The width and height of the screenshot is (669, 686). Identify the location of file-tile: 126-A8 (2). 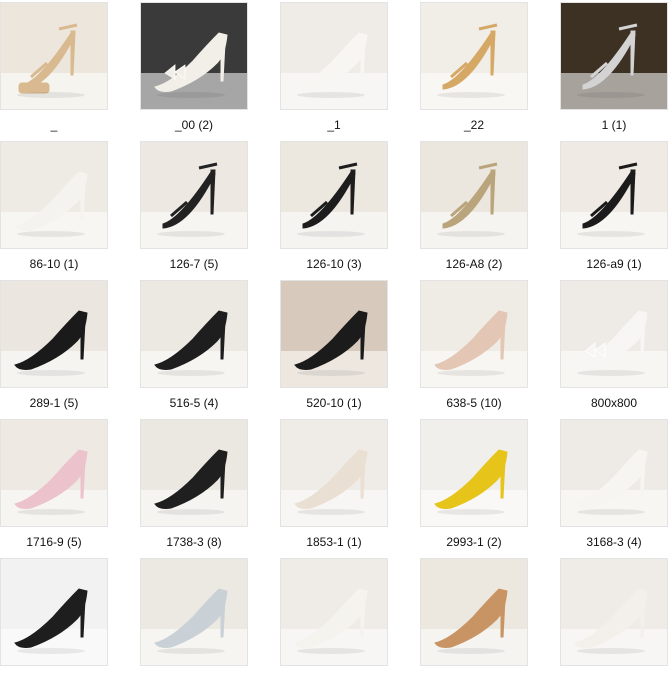
(474, 206).